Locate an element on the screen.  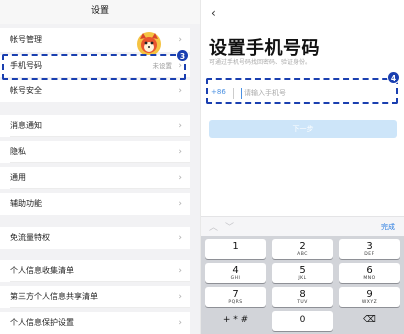
settings-item-label: 通用 is located at coordinates (18, 177).